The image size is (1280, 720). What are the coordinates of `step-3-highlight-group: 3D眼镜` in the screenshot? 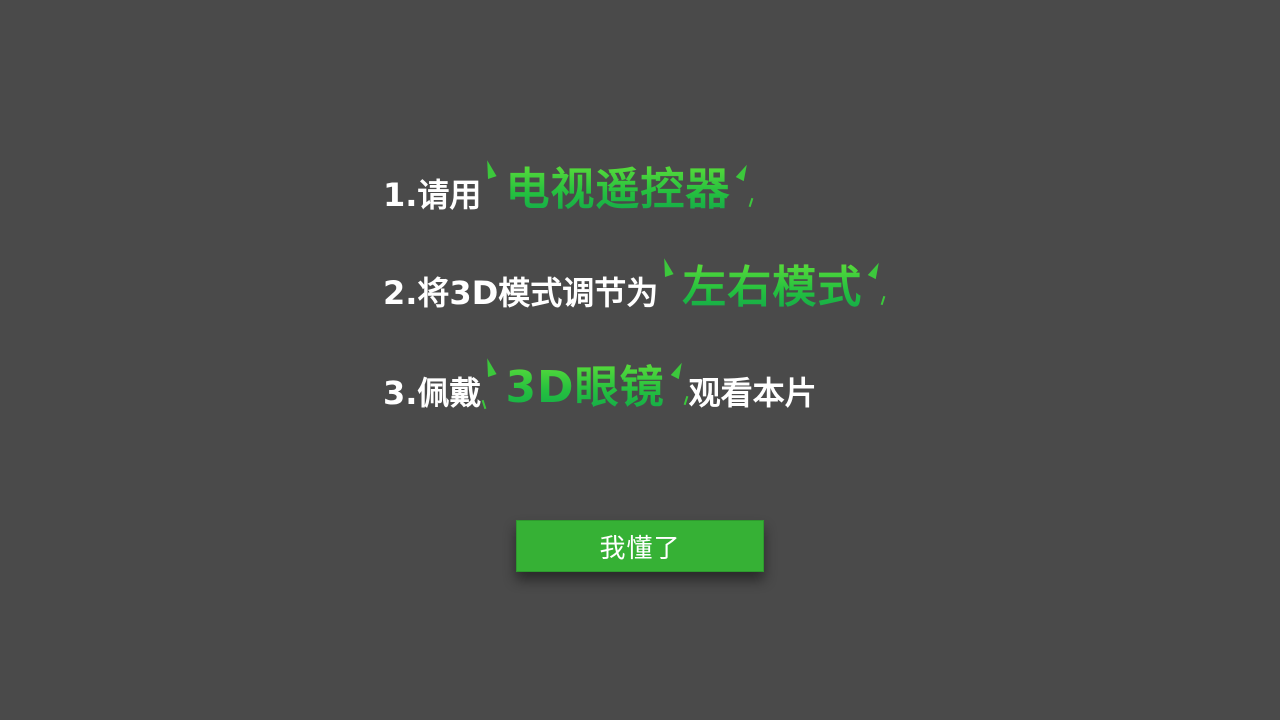 It's located at (585, 392).